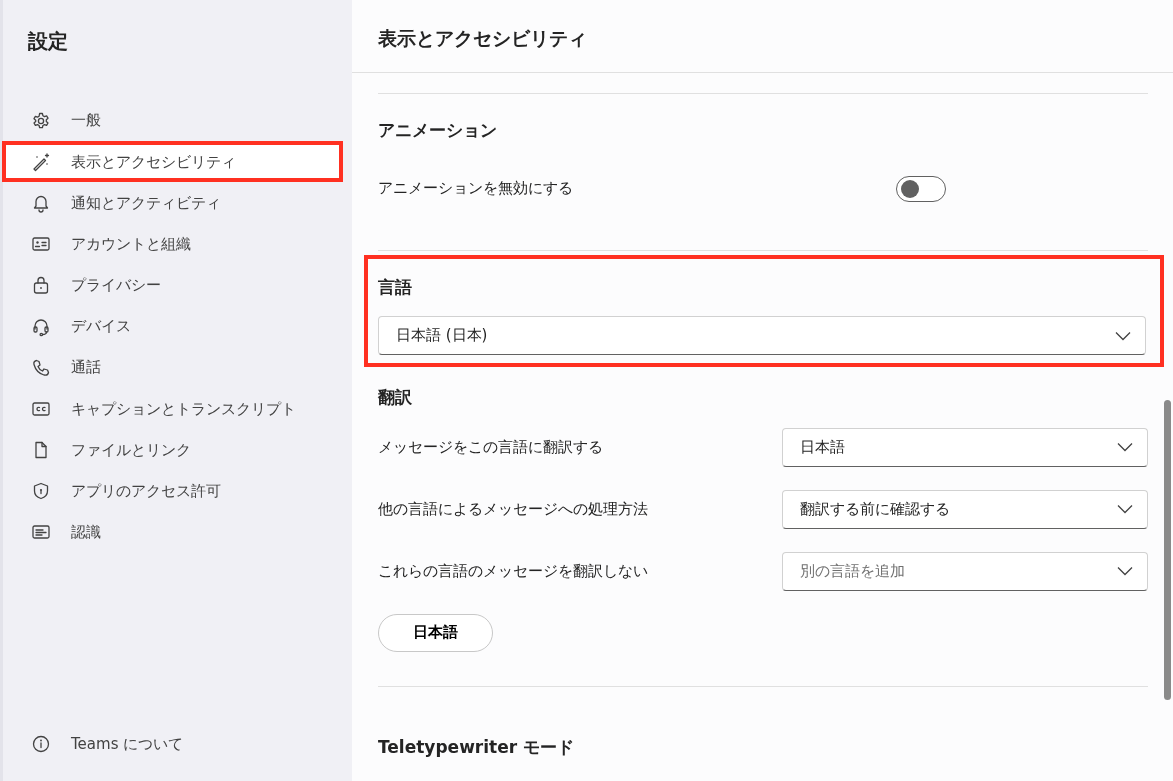  Describe the element at coordinates (475, 189) in the screenshot. I see `toggle-label: アニメーションを無効にする` at that location.